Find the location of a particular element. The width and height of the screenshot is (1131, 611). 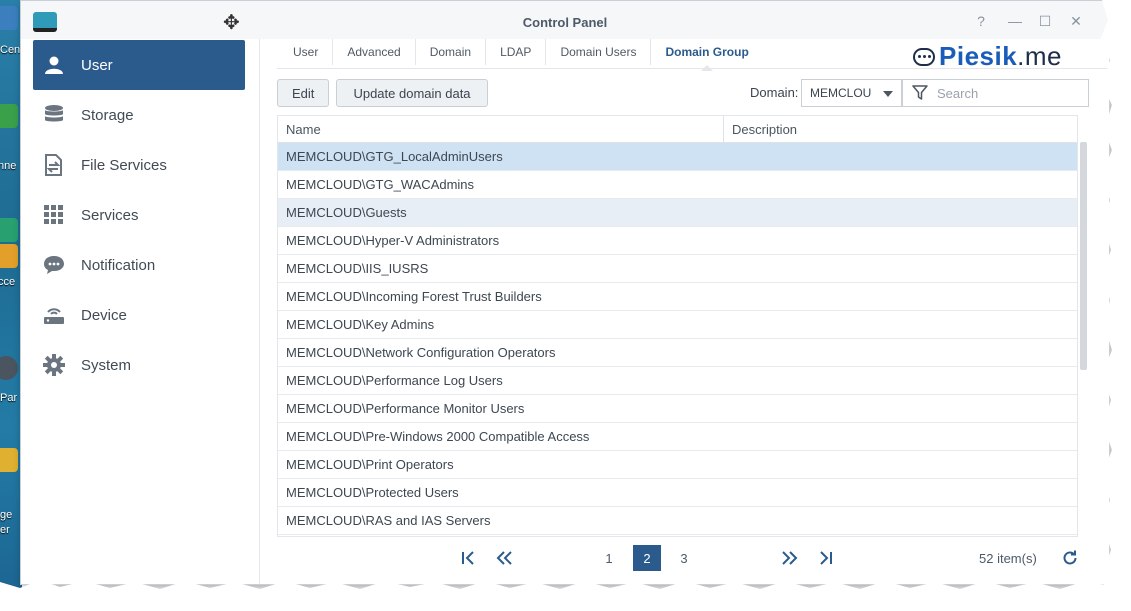

sidebar-item-label: User is located at coordinates (97, 65).